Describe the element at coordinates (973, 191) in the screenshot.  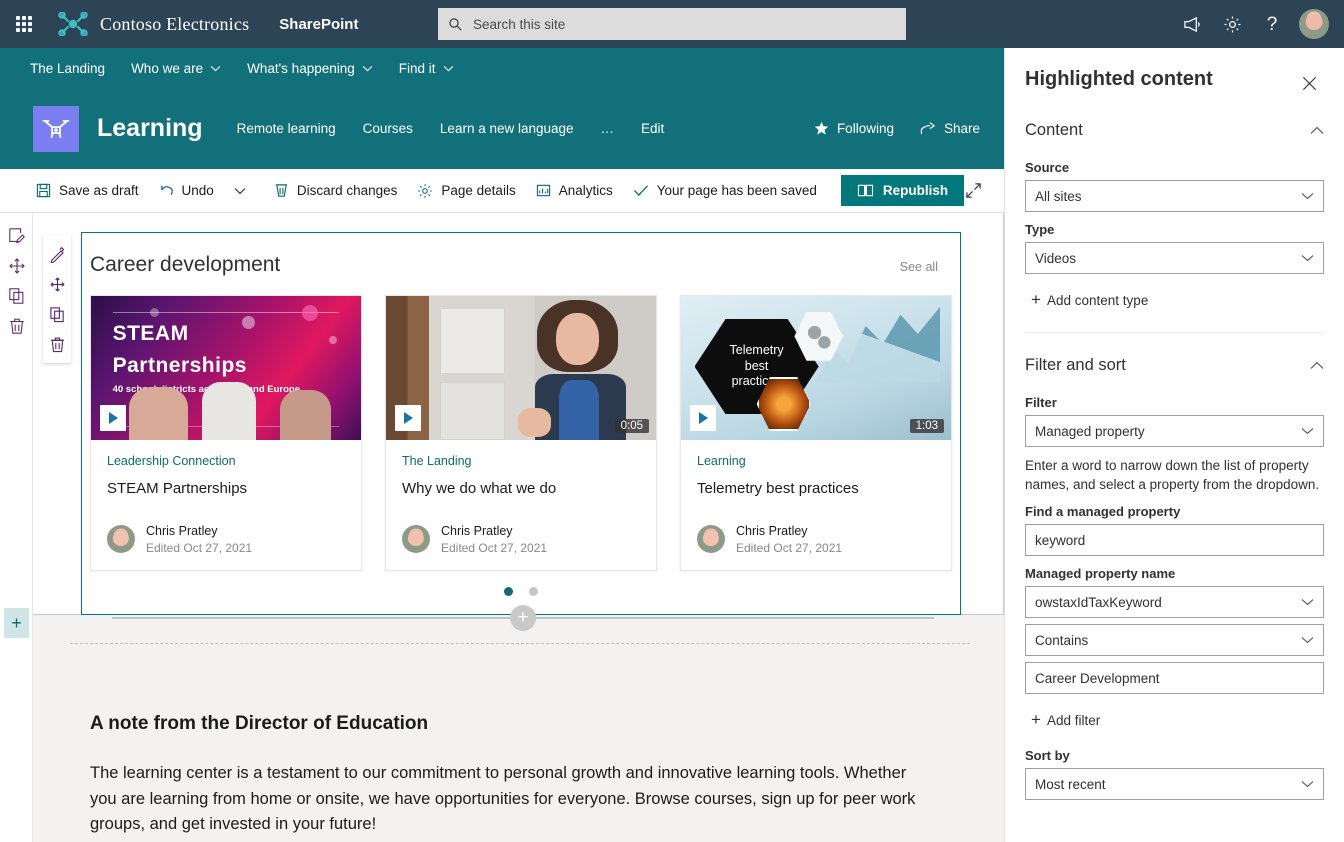
I see `expand-icon` at that location.